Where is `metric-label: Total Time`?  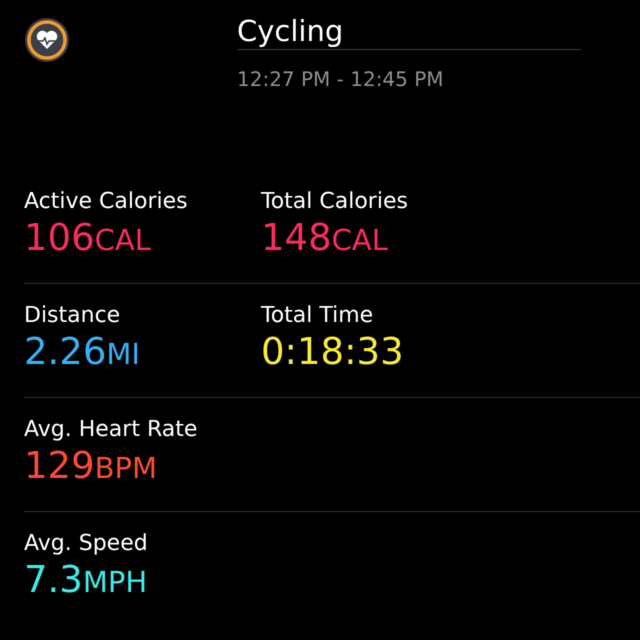 metric-label: Total Time is located at coordinates (317, 316).